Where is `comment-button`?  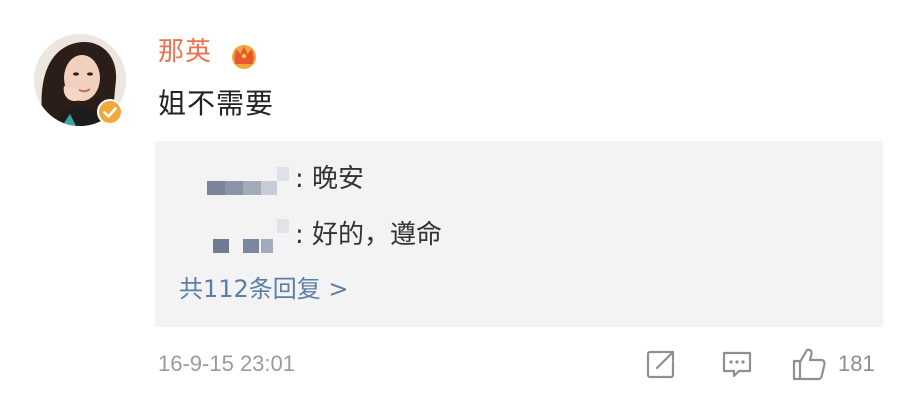 comment-button is located at coordinates (737, 364).